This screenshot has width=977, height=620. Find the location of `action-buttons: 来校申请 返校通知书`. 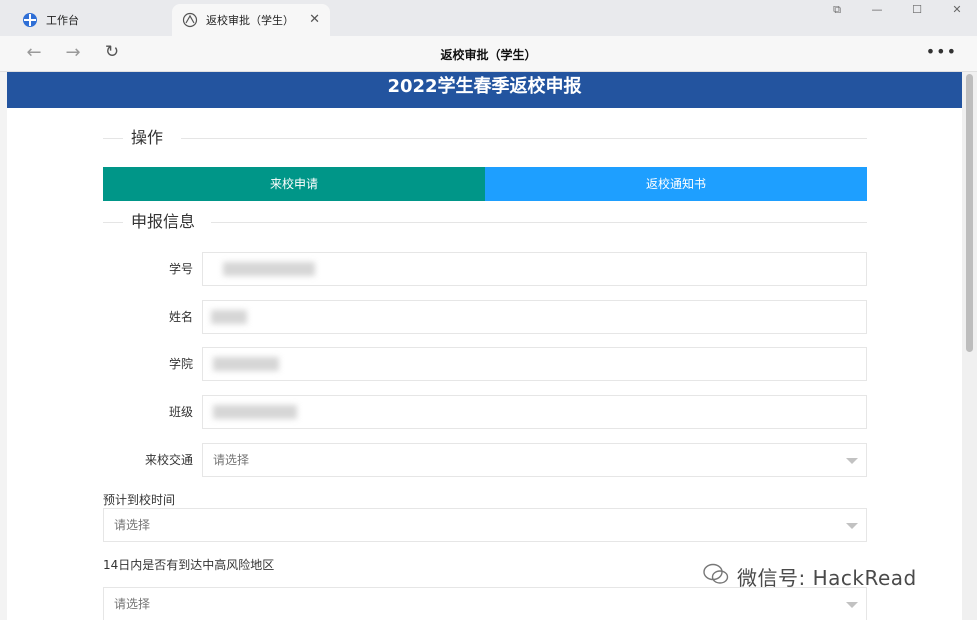

action-buttons: 来校申请 返校通知书 is located at coordinates (485, 184).